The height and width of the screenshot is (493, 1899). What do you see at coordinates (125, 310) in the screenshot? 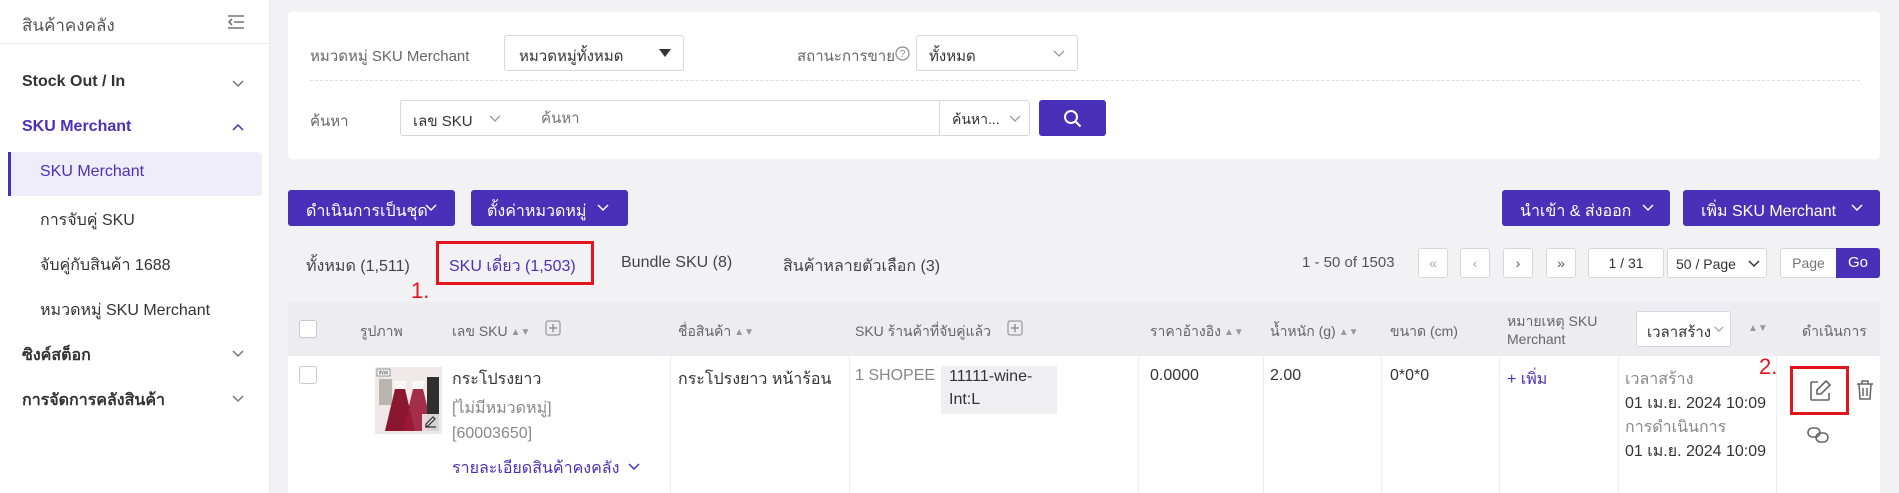
I see `sidebar-item-sku-category: หมวดหมู่ SKU Merchant` at bounding box center [125, 310].